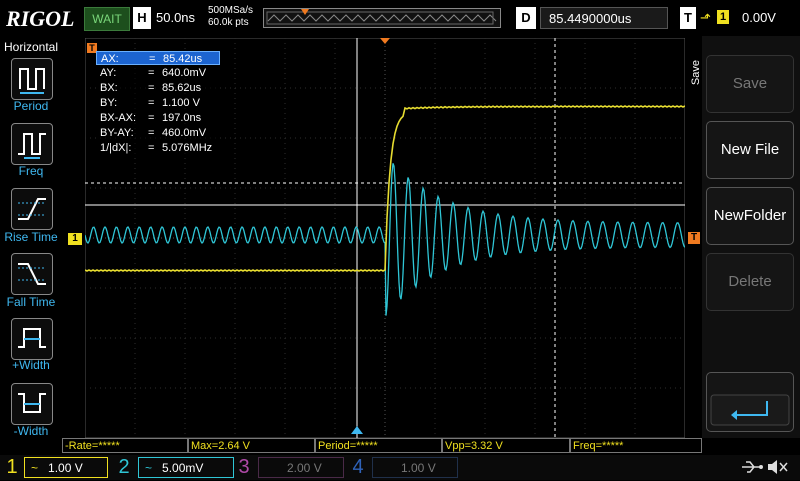 The image size is (800, 481). I want to click on channel-3-scale: 2.00 V, so click(301, 467).